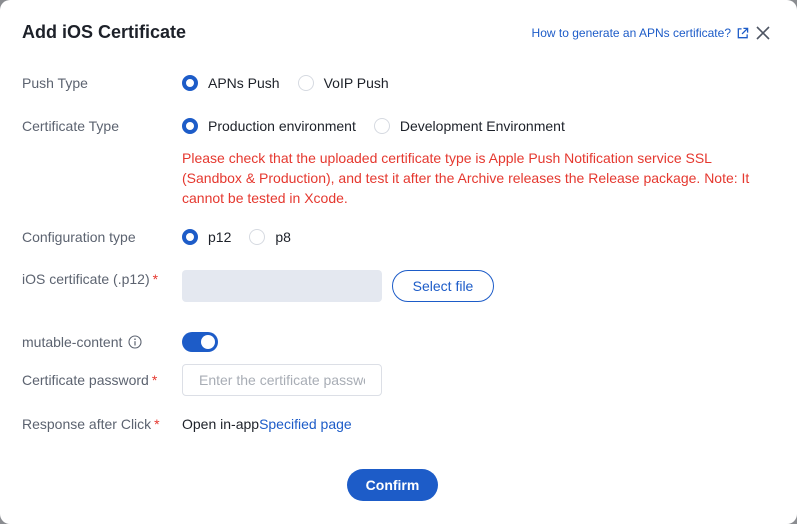 This screenshot has width=797, height=524. What do you see at coordinates (208, 342) in the screenshot?
I see `toggle-knob` at bounding box center [208, 342].